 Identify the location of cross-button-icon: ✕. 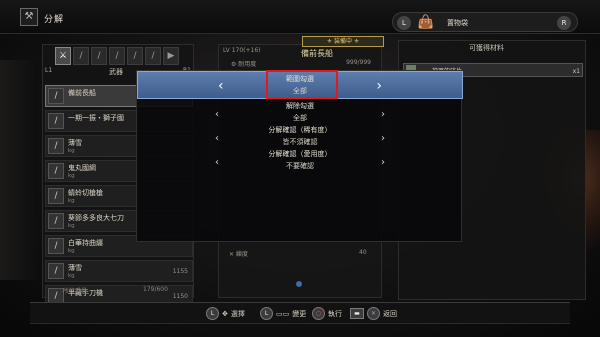
(373, 313).